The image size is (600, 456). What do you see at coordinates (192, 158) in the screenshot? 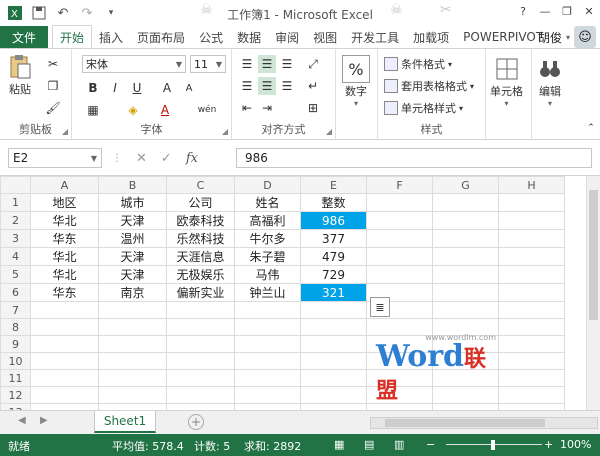
I see `insert-function-button: fx` at bounding box center [192, 158].